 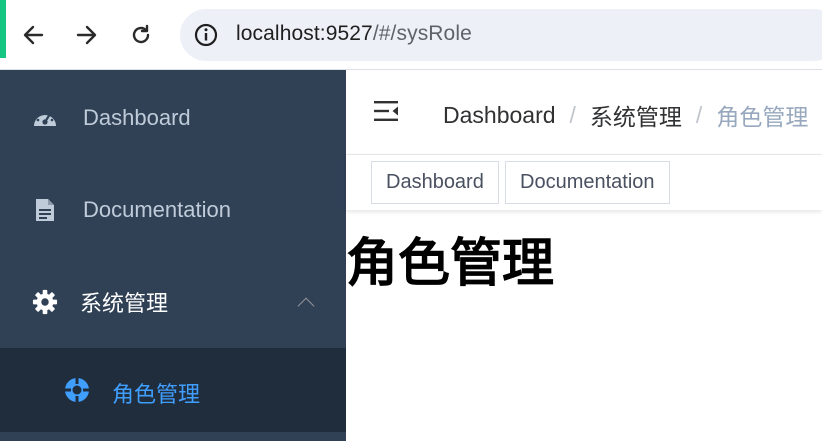 I want to click on breadcrumb-item-current: 角色管理, so click(x=762, y=117).